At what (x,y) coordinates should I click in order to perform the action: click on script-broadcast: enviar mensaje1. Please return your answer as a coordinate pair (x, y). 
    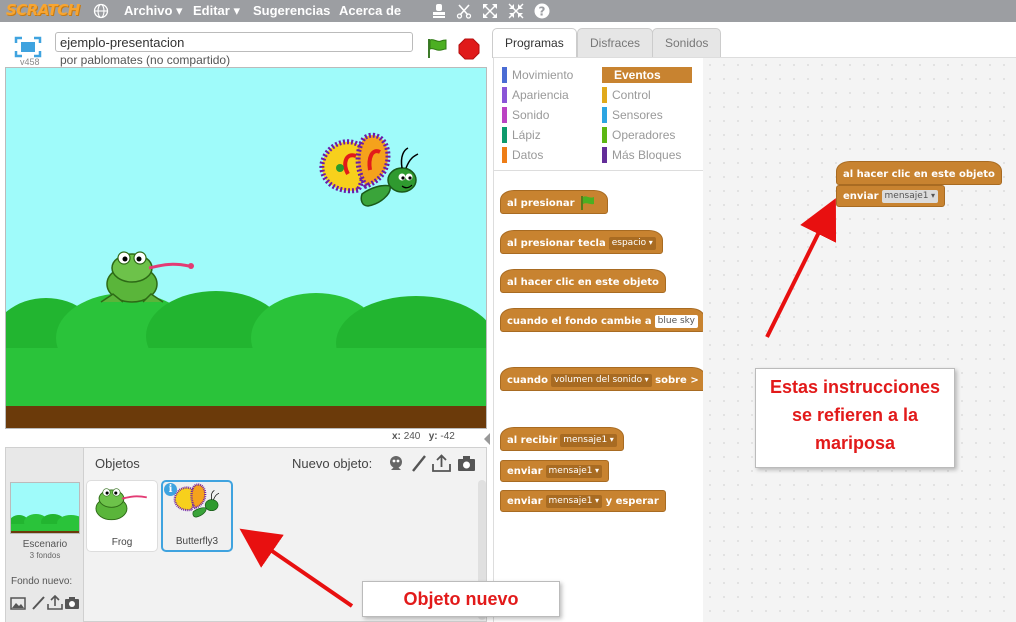
    Looking at the image, I should click on (891, 196).